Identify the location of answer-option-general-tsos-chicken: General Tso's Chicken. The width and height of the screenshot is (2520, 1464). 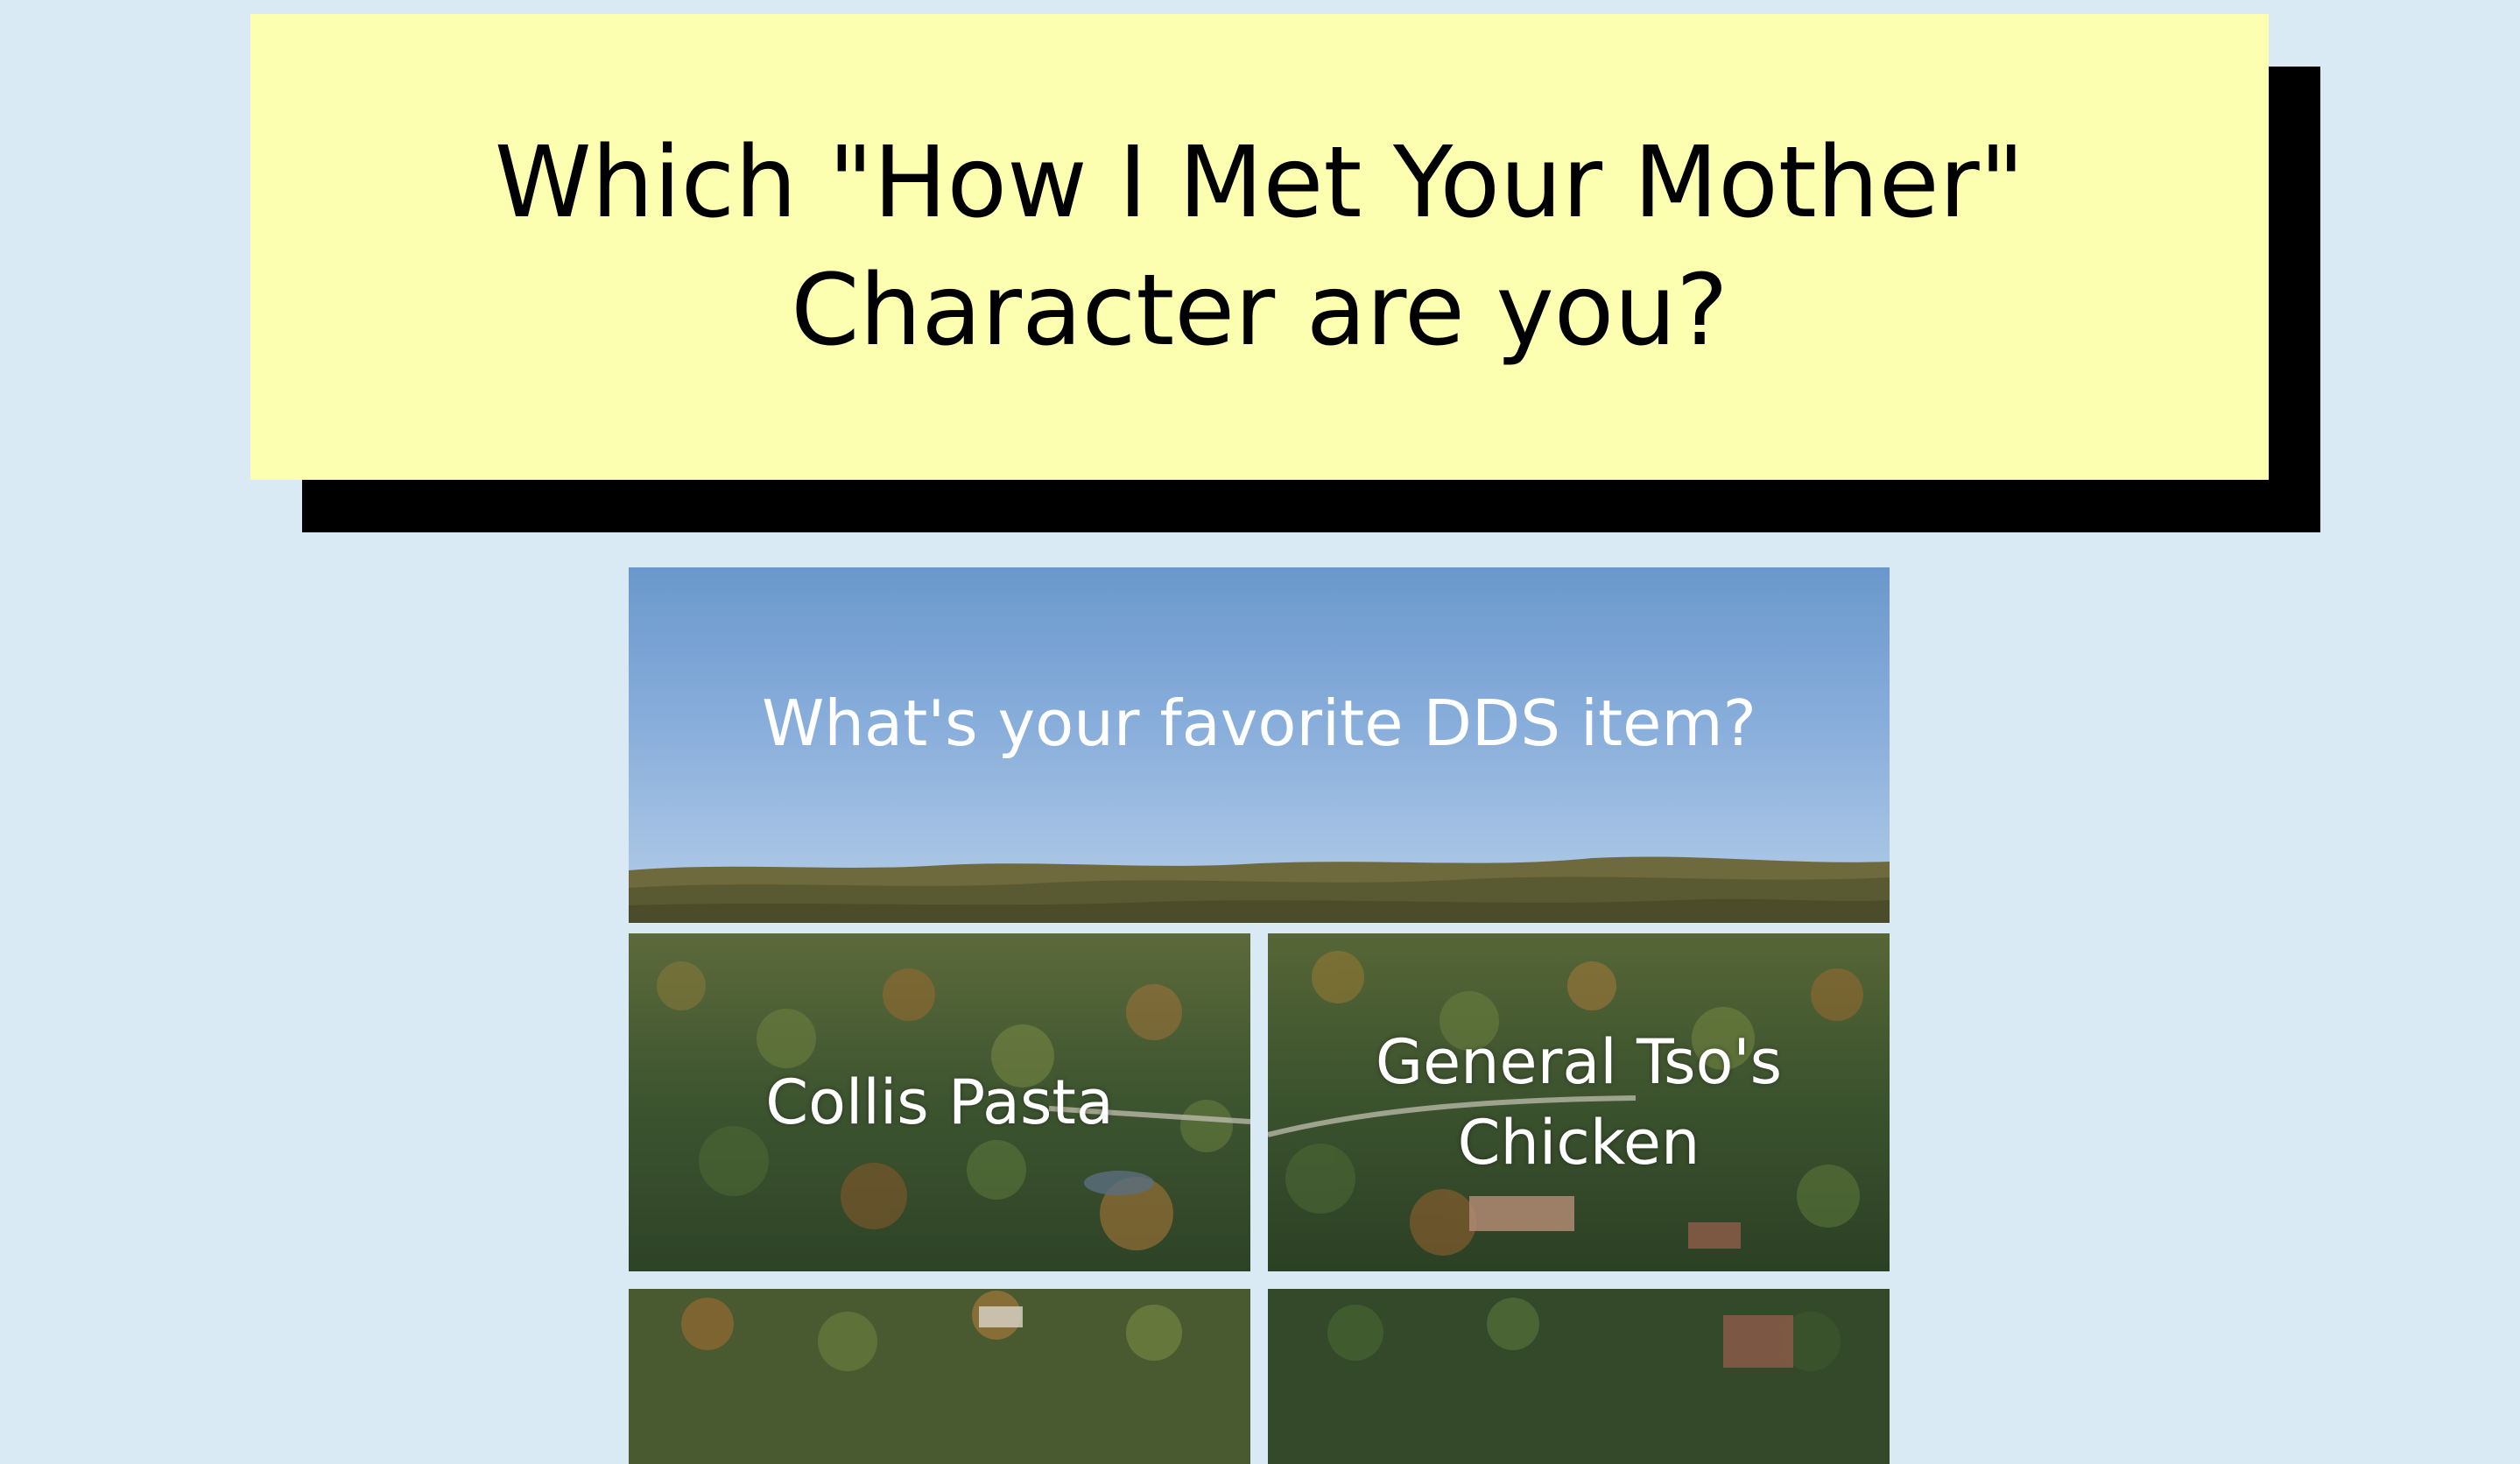
(1579, 1102).